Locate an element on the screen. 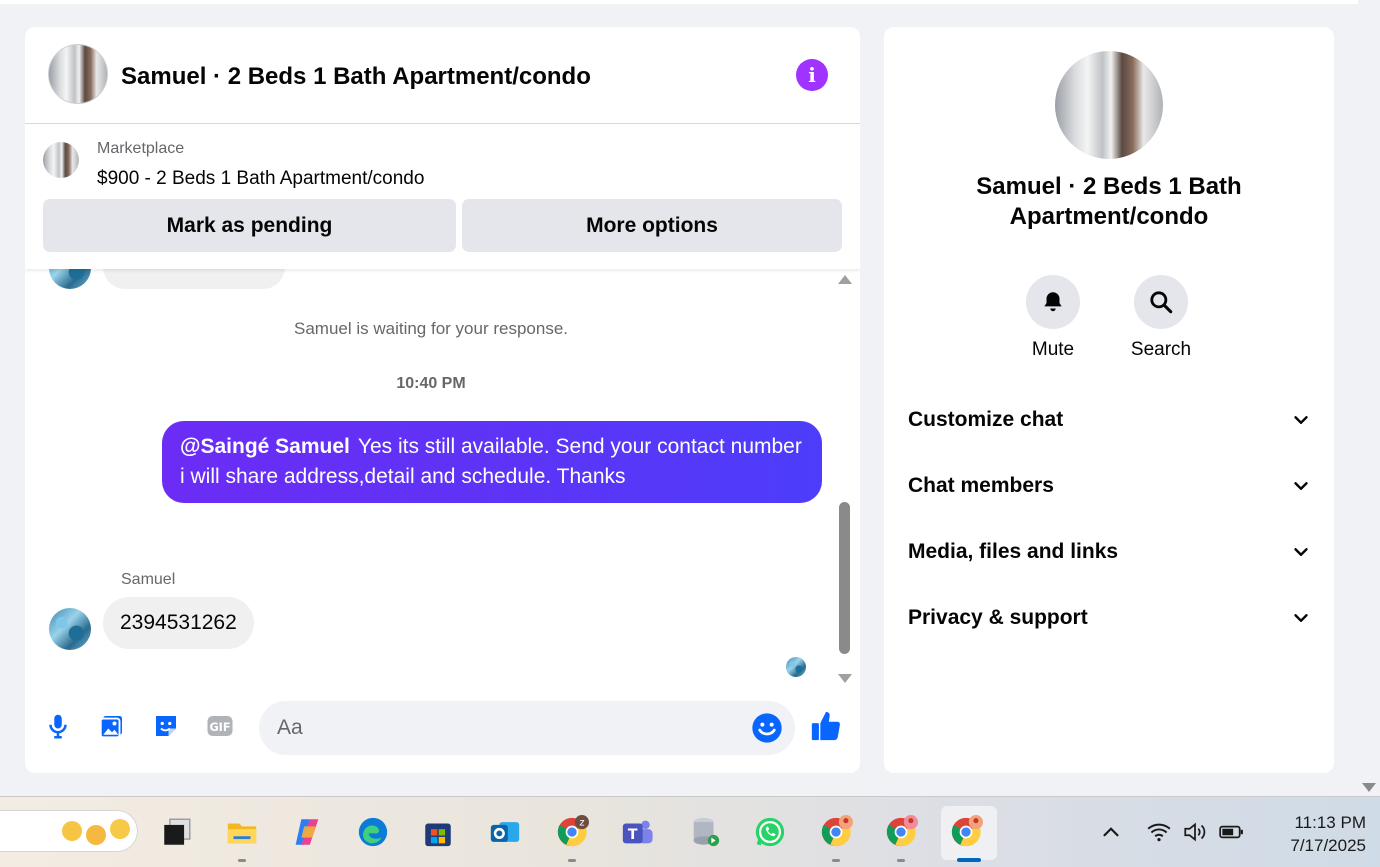 The image size is (1380, 867). message-composer: GIF is located at coordinates (442, 729).